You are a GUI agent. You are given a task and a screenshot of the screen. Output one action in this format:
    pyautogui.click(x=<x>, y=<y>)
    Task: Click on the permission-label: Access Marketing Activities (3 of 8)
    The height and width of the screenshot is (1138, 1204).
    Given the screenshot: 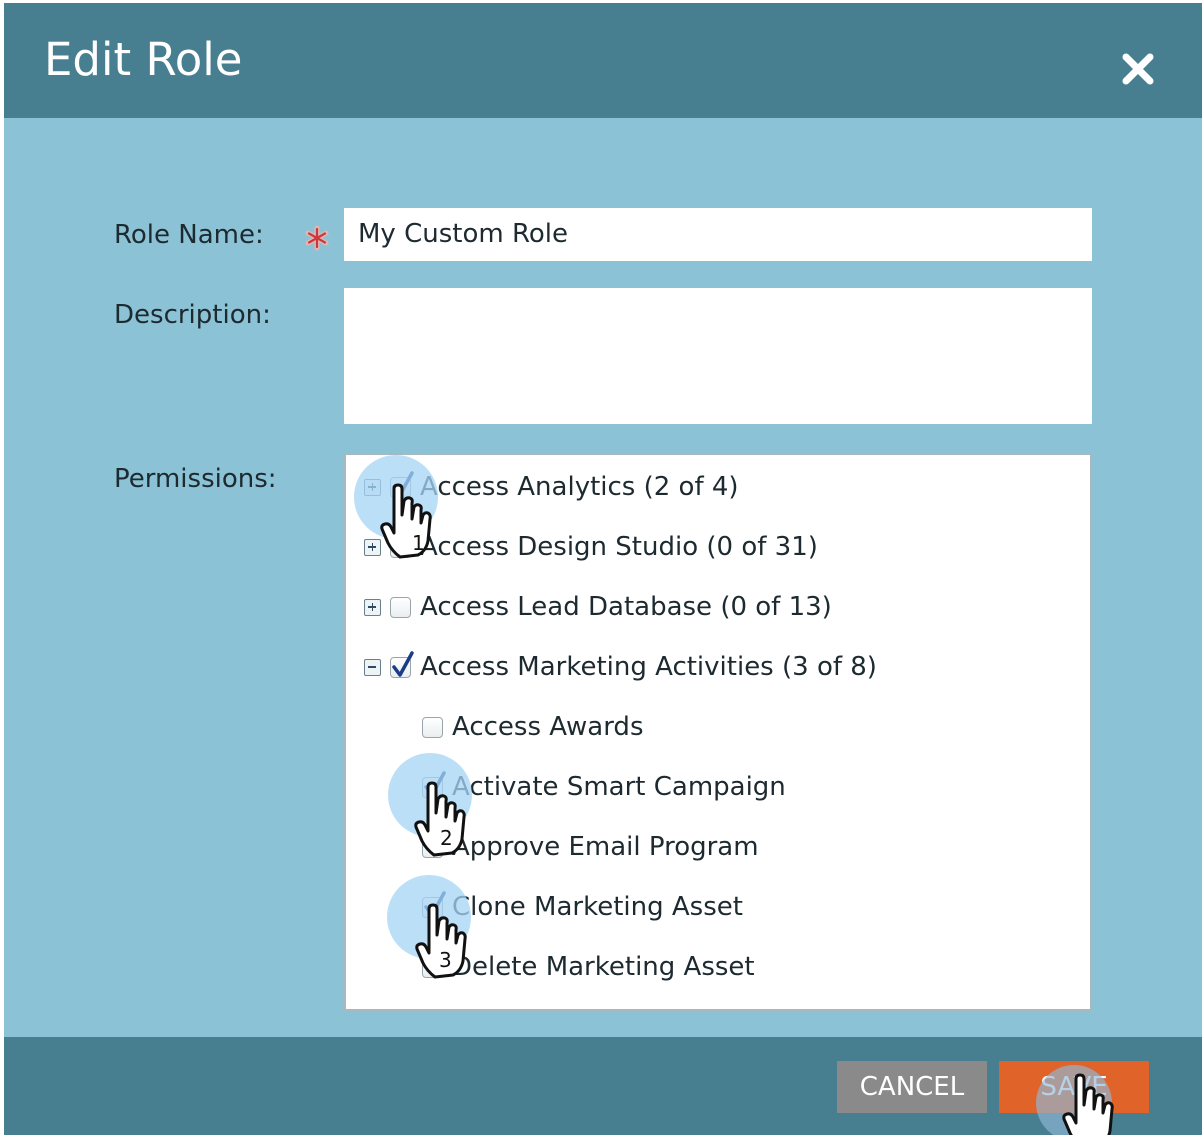 What is the action you would take?
    pyautogui.click(x=648, y=667)
    